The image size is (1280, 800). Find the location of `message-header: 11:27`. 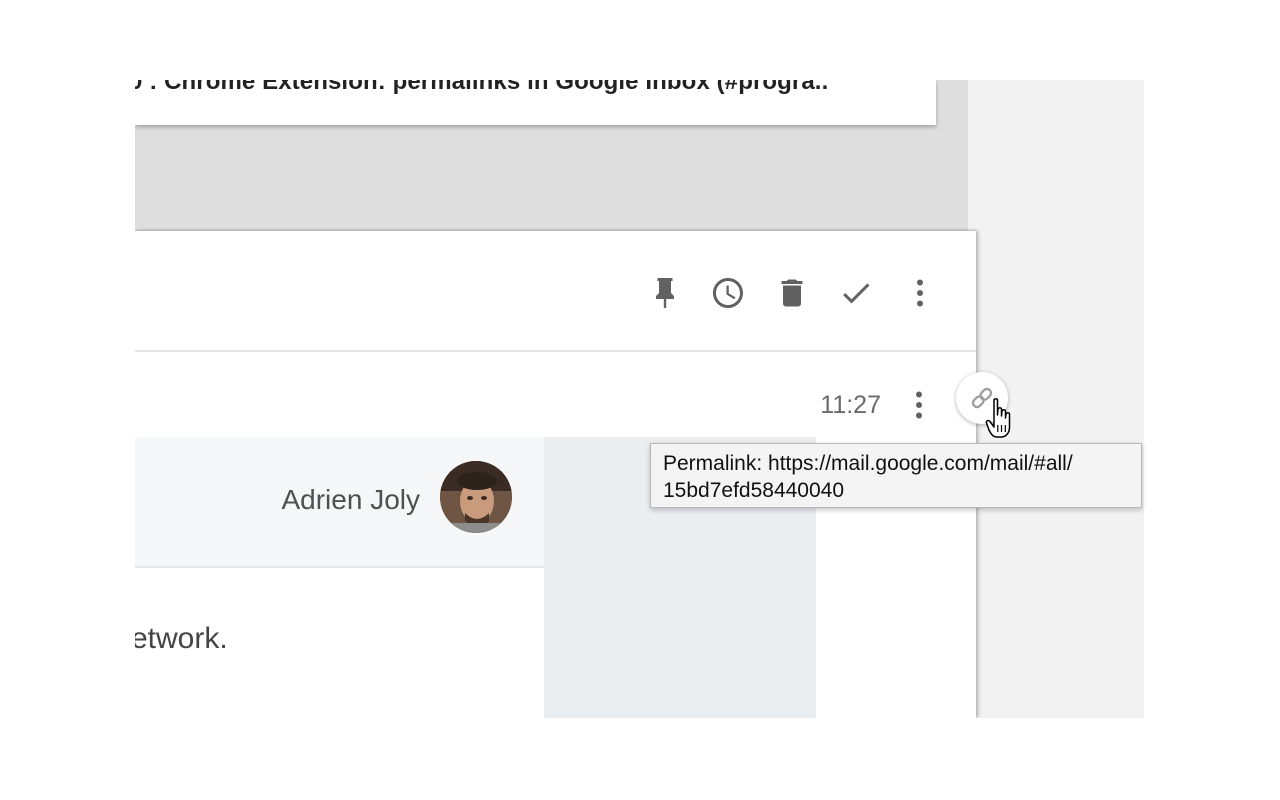

message-header: 11:27 is located at coordinates (555, 395).